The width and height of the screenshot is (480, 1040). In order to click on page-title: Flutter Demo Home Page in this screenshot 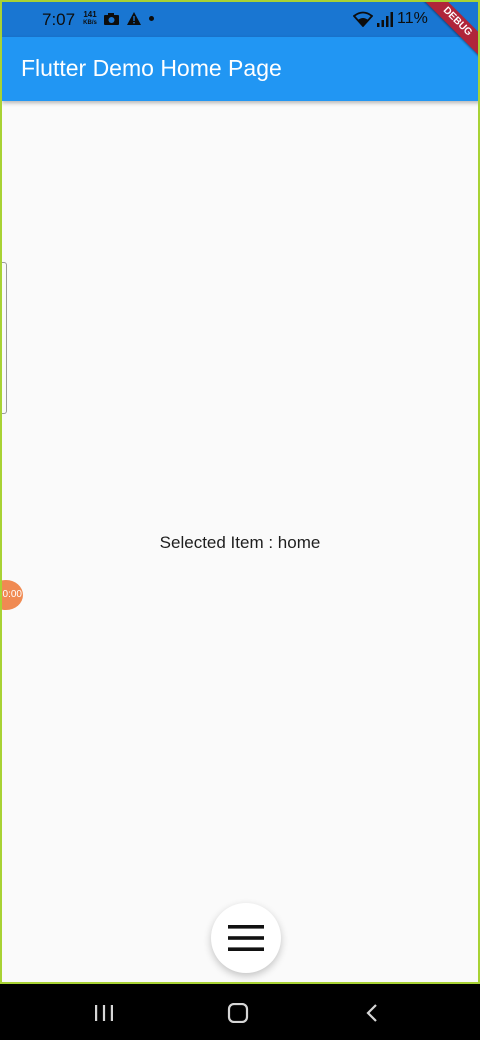, I will do `click(151, 68)`.